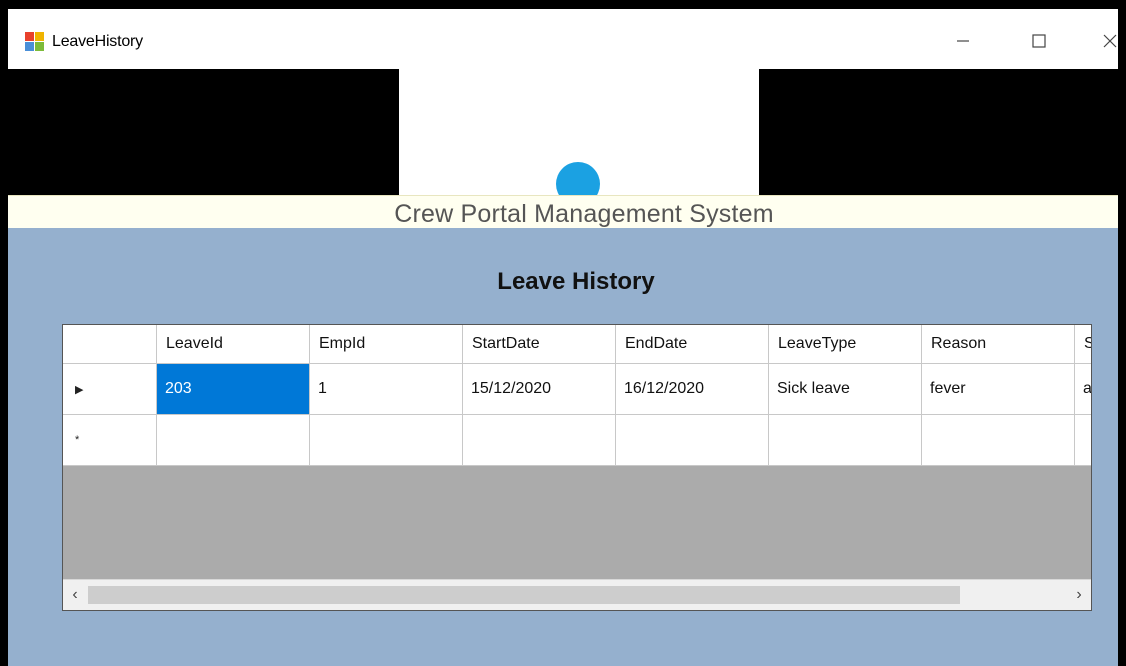 The width and height of the screenshot is (1126, 666). I want to click on column-header-startdate: StartDate, so click(539, 344).